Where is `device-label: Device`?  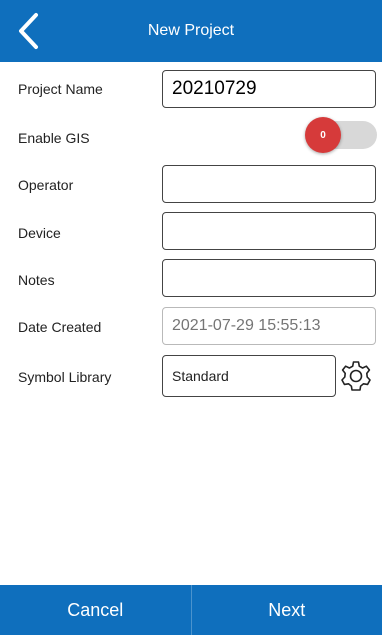 device-label: Device is located at coordinates (39, 233).